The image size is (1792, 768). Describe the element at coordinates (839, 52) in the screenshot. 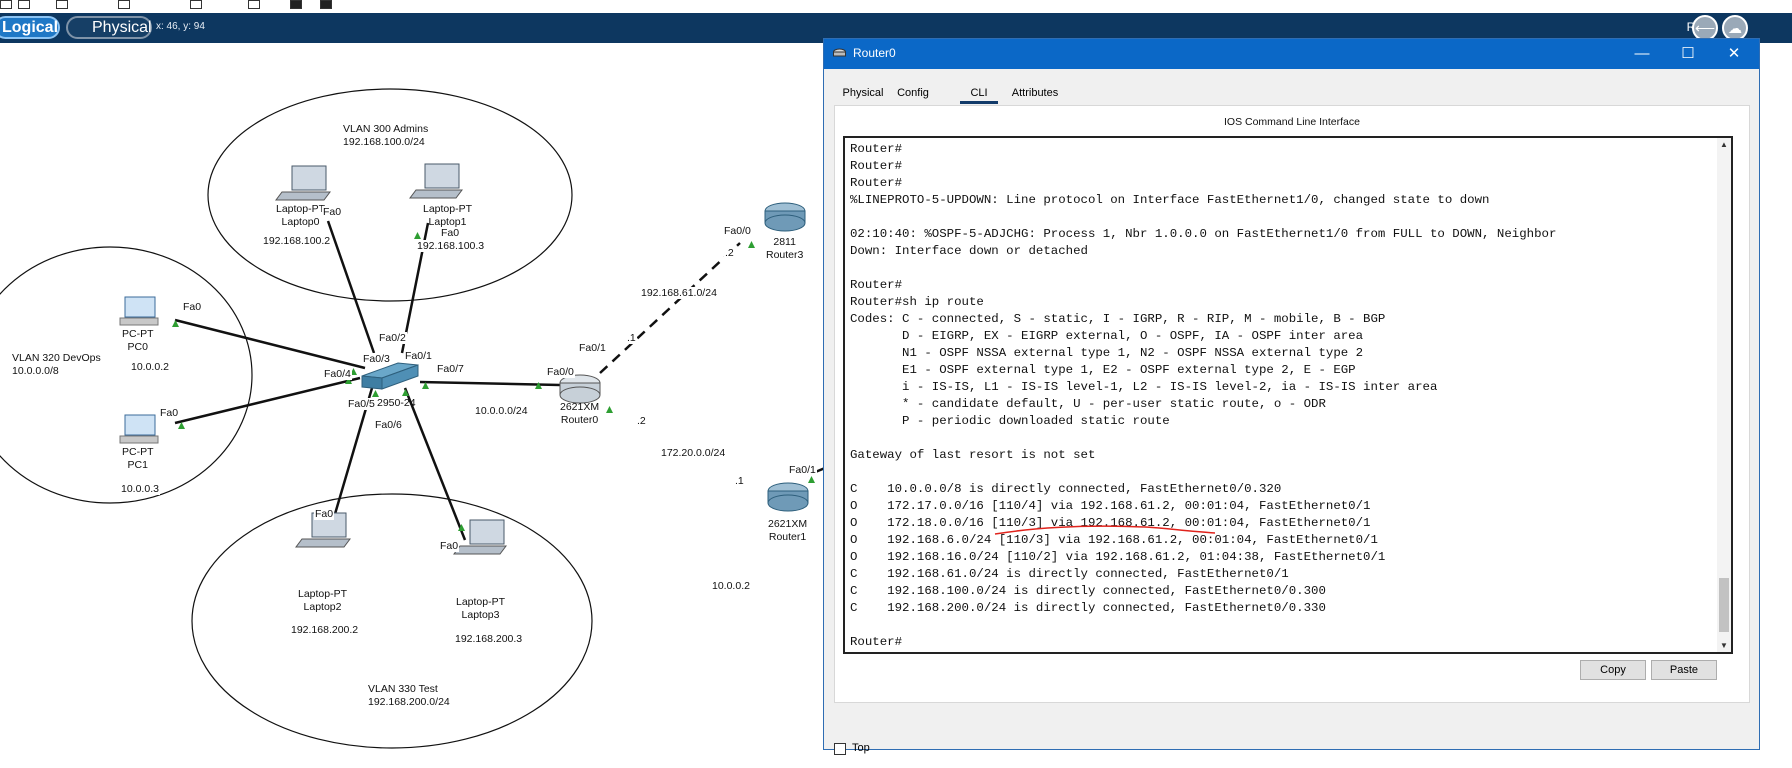

I see `router-icon` at that location.